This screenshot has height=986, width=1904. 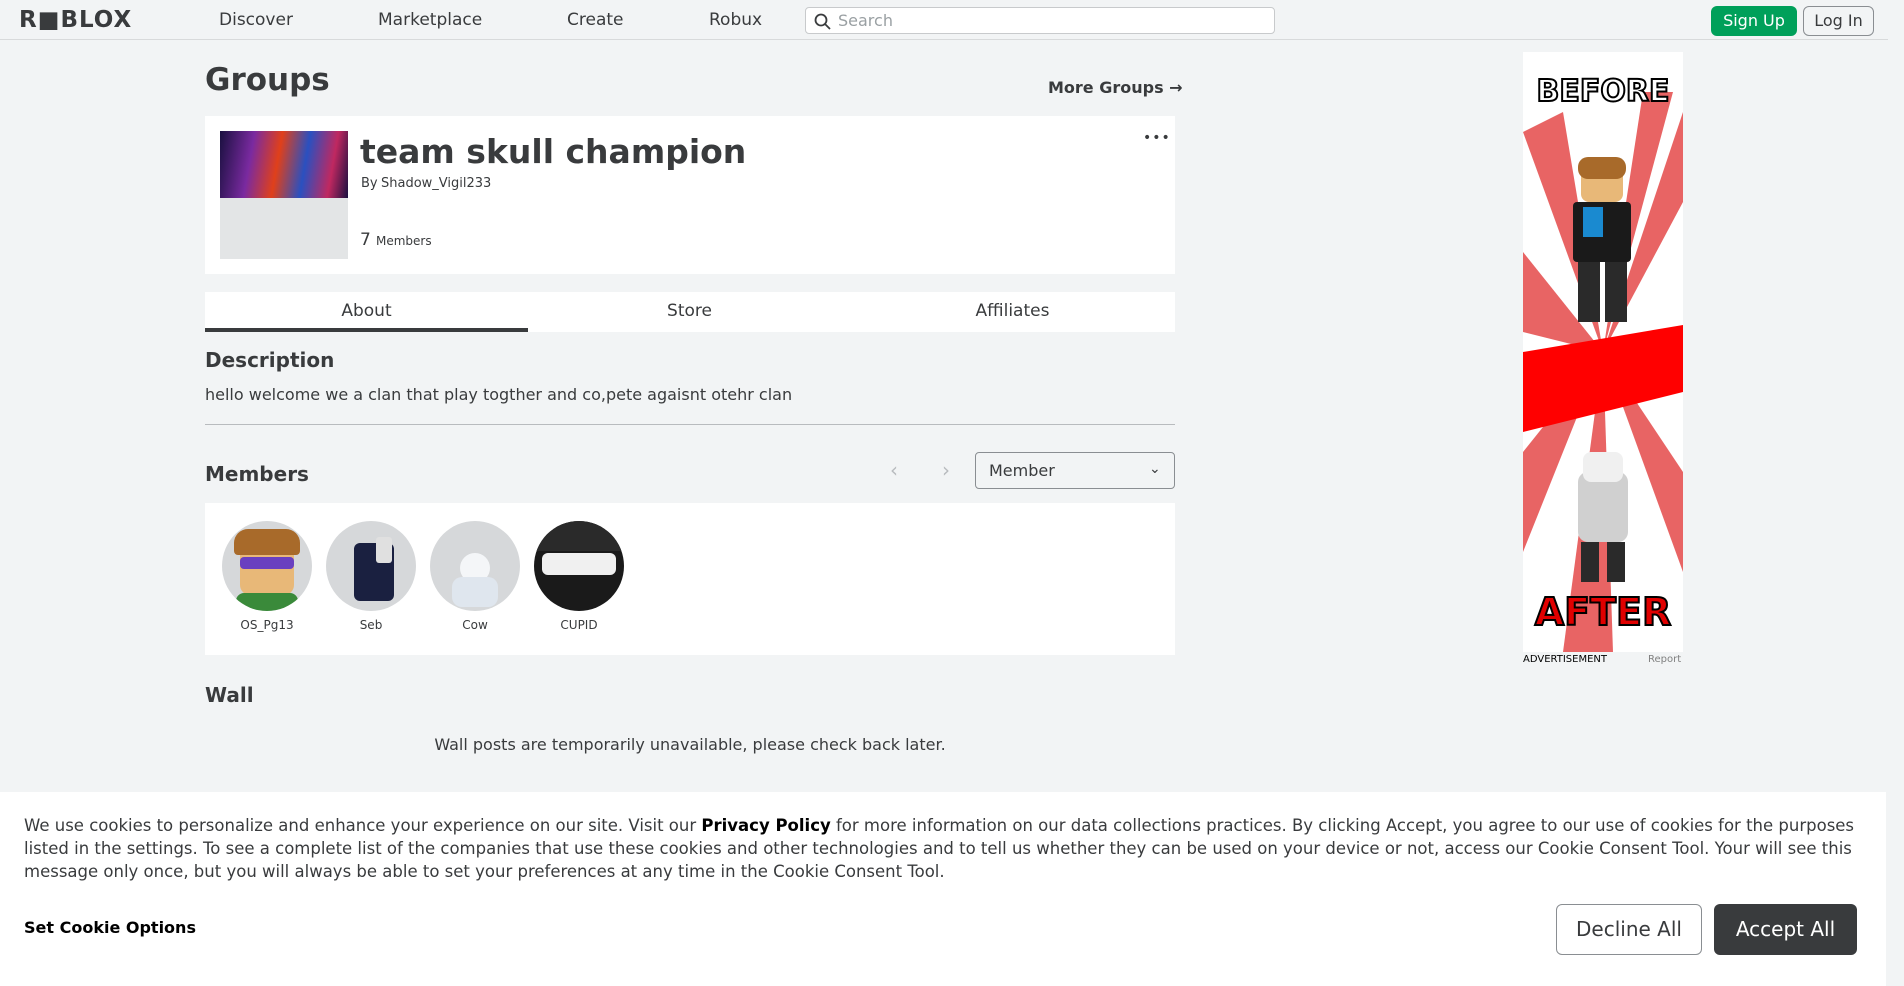 What do you see at coordinates (1603, 91) in the screenshot?
I see `ad-before-text: BEFORE` at bounding box center [1603, 91].